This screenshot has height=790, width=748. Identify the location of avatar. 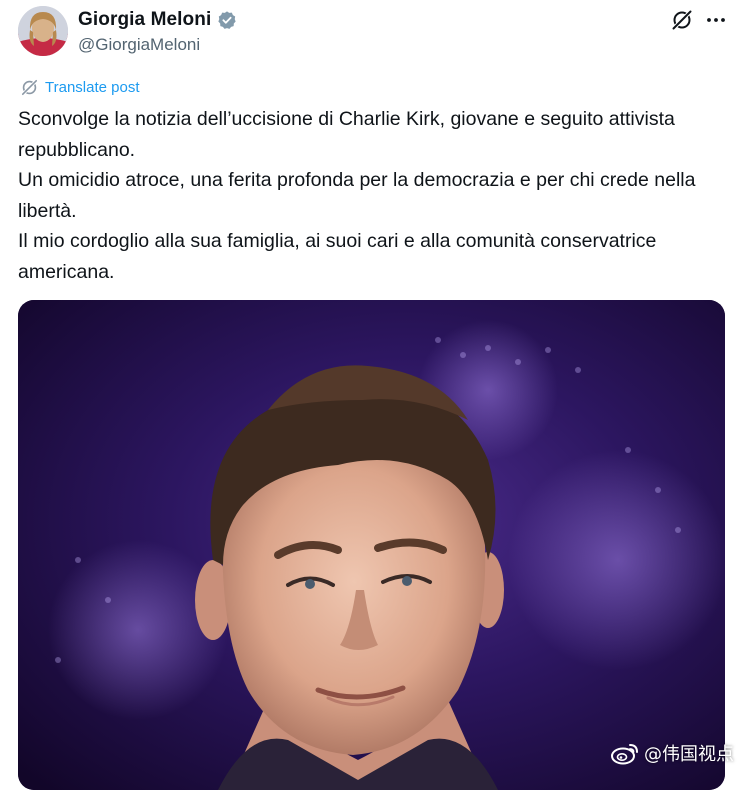
(43, 31).